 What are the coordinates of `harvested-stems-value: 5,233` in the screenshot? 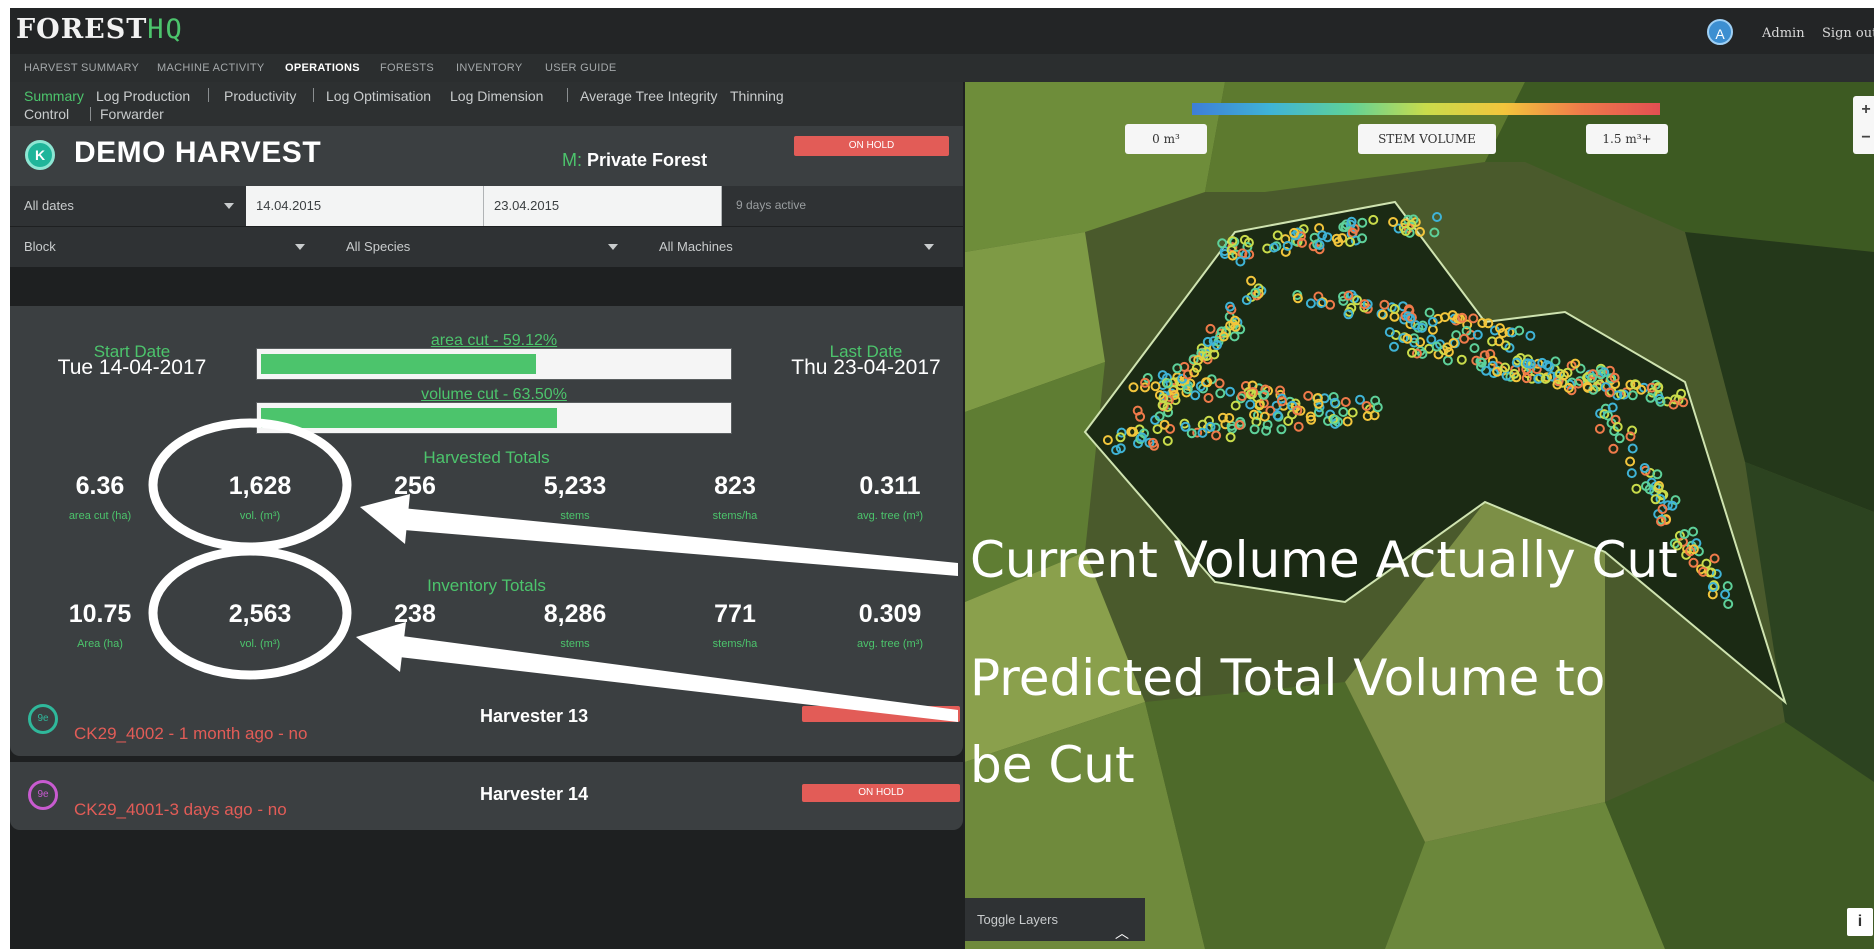 It's located at (575, 486).